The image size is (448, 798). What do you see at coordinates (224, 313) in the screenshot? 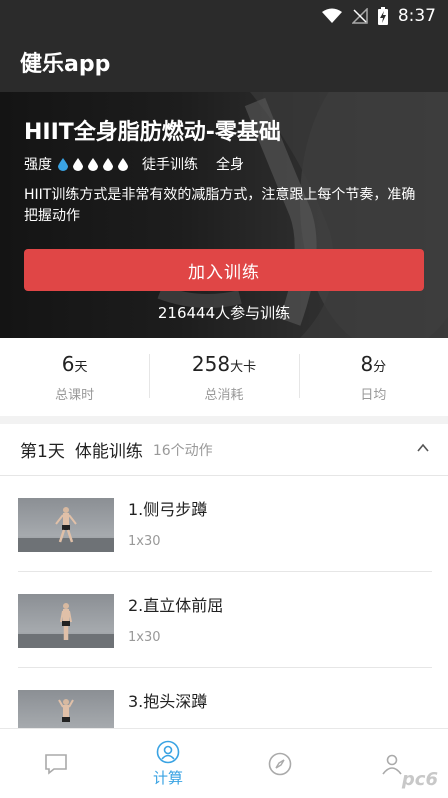
I see `participant-count: 216444人参与训练` at bounding box center [224, 313].